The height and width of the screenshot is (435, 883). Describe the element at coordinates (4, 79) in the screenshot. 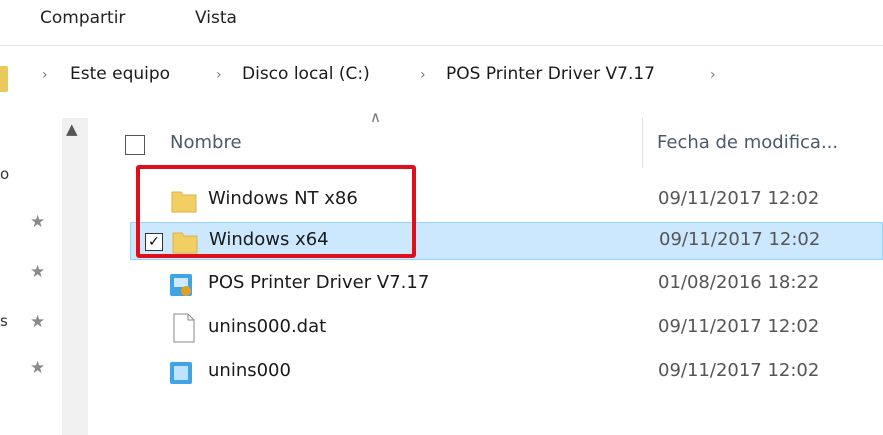

I see `address-folder-icon` at that location.